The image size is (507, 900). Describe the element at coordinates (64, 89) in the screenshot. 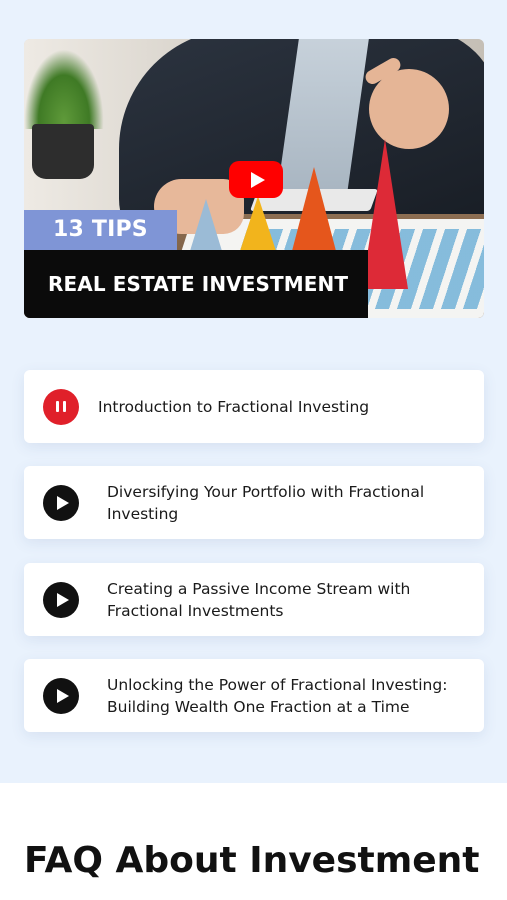

I see `plant-image` at that location.